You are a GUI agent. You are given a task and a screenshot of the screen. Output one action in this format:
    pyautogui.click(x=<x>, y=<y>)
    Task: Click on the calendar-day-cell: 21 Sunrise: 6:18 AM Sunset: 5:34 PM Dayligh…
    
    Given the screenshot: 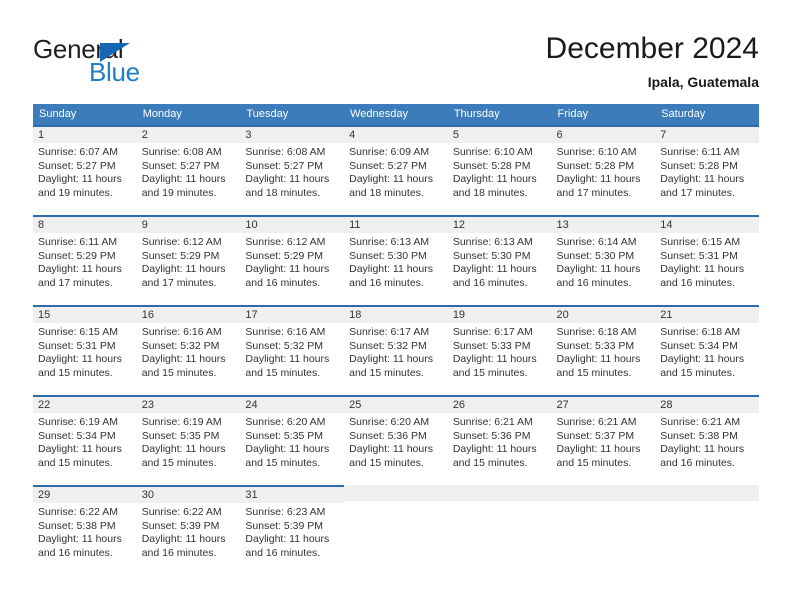 What is the action you would take?
    pyautogui.click(x=707, y=346)
    